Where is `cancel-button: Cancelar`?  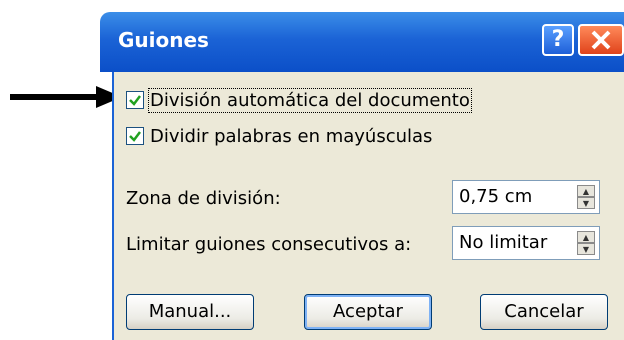
cancel-button: Cancelar is located at coordinates (544, 312).